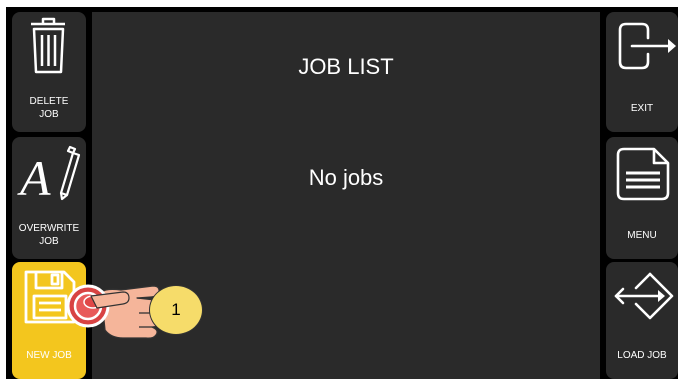 This screenshot has width=683, height=379. What do you see at coordinates (49, 108) in the screenshot?
I see `delete-job-label: DELETE JOB` at bounding box center [49, 108].